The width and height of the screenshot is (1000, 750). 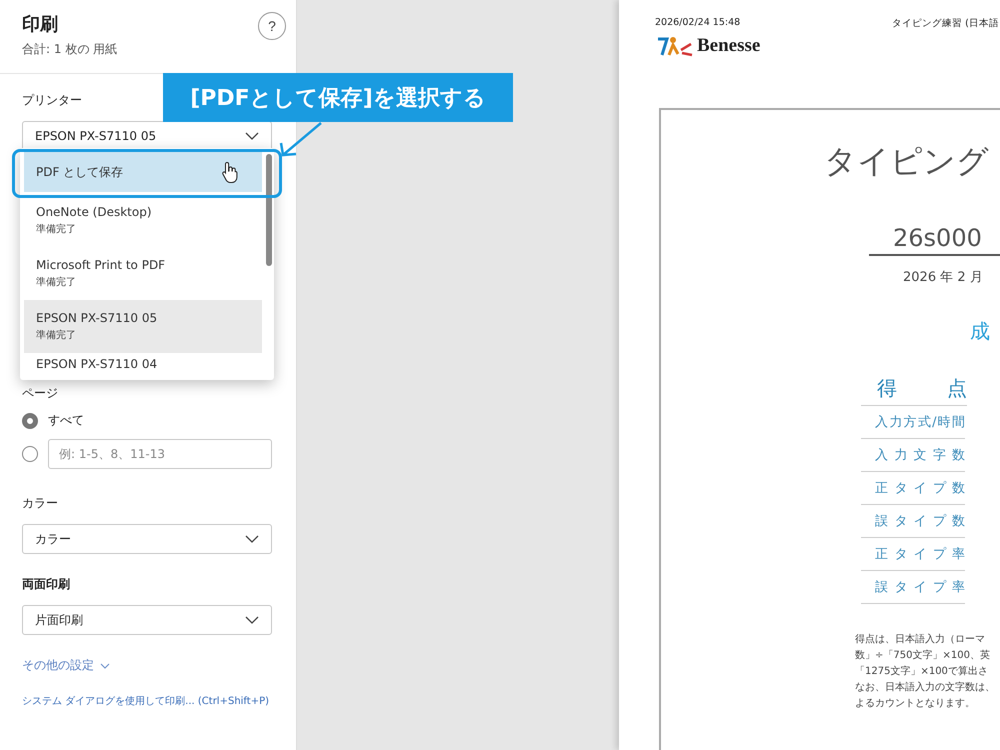 What do you see at coordinates (143, 273) in the screenshot?
I see `printer-option: Microsoft Print to PDF 準備完了` at bounding box center [143, 273].